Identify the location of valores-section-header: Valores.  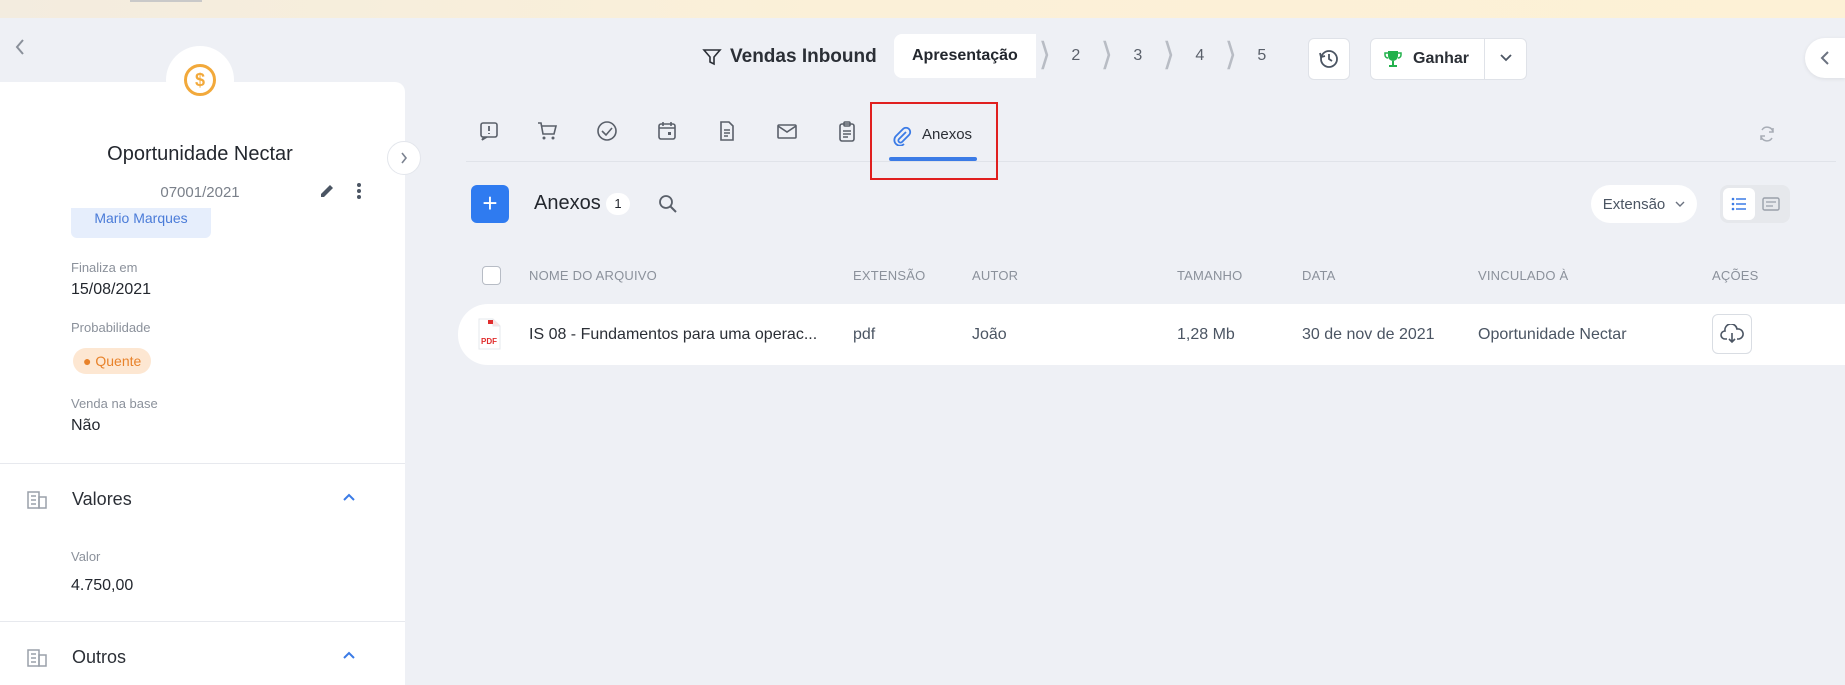
(202, 500).